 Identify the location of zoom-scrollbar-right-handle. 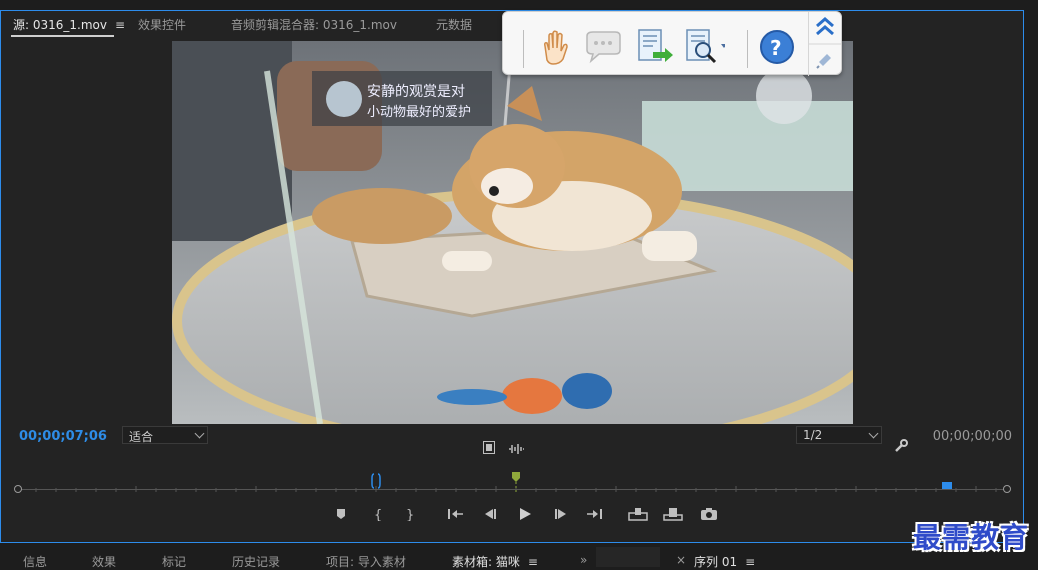
(1007, 489).